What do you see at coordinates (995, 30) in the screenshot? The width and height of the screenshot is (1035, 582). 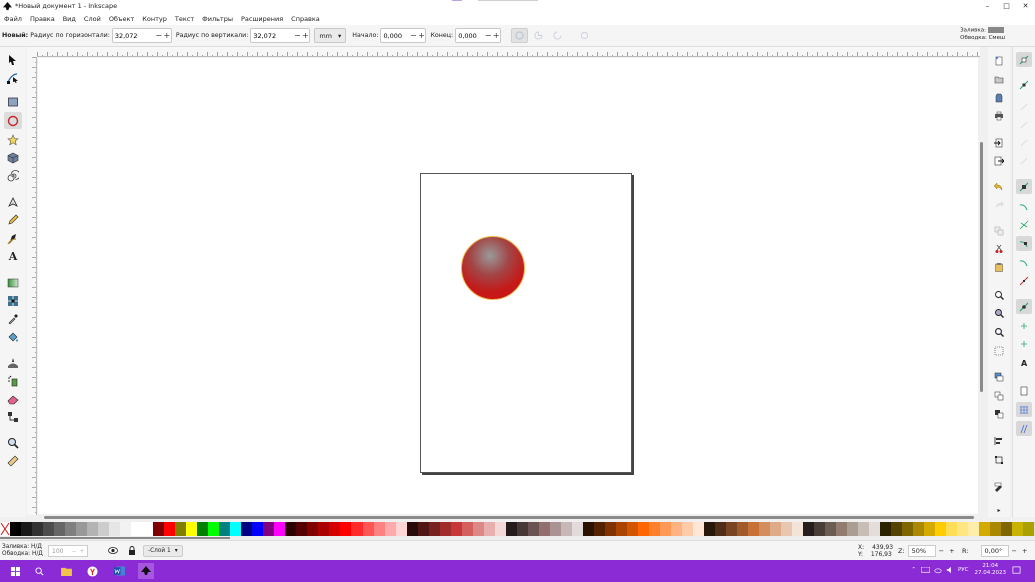 I see `fill-swatch` at bounding box center [995, 30].